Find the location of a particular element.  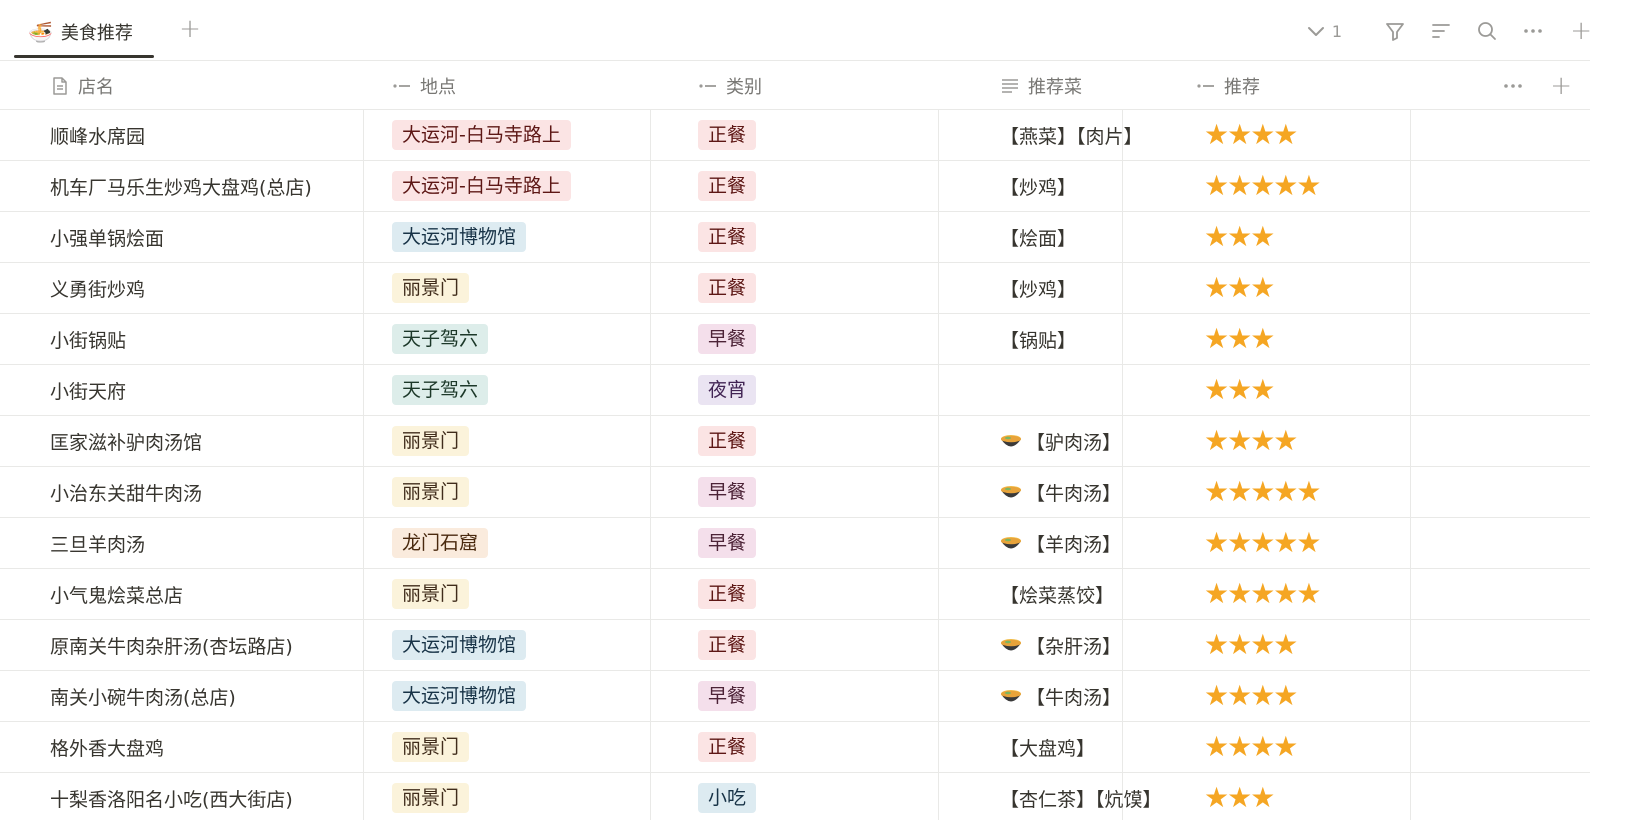

shop-name-cell: 小强单锅烩面 is located at coordinates (215, 237).